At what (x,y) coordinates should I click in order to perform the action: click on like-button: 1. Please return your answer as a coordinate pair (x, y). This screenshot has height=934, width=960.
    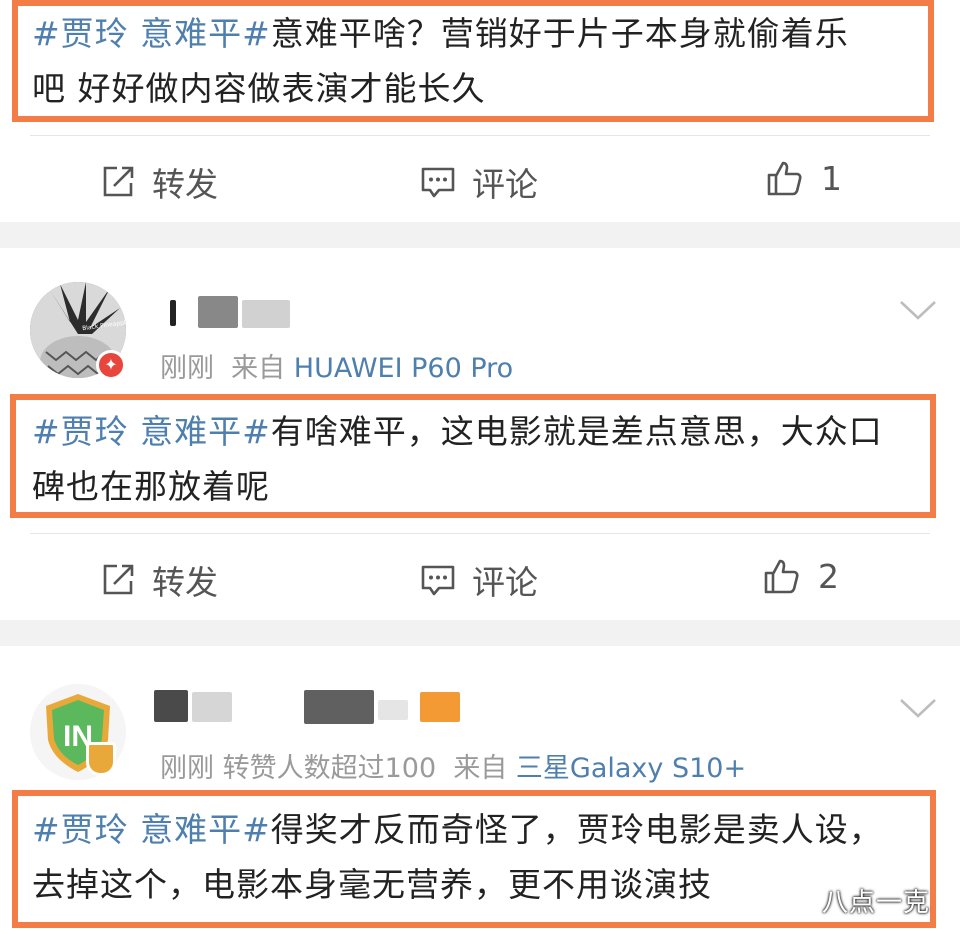
    Looking at the image, I should click on (803, 178).